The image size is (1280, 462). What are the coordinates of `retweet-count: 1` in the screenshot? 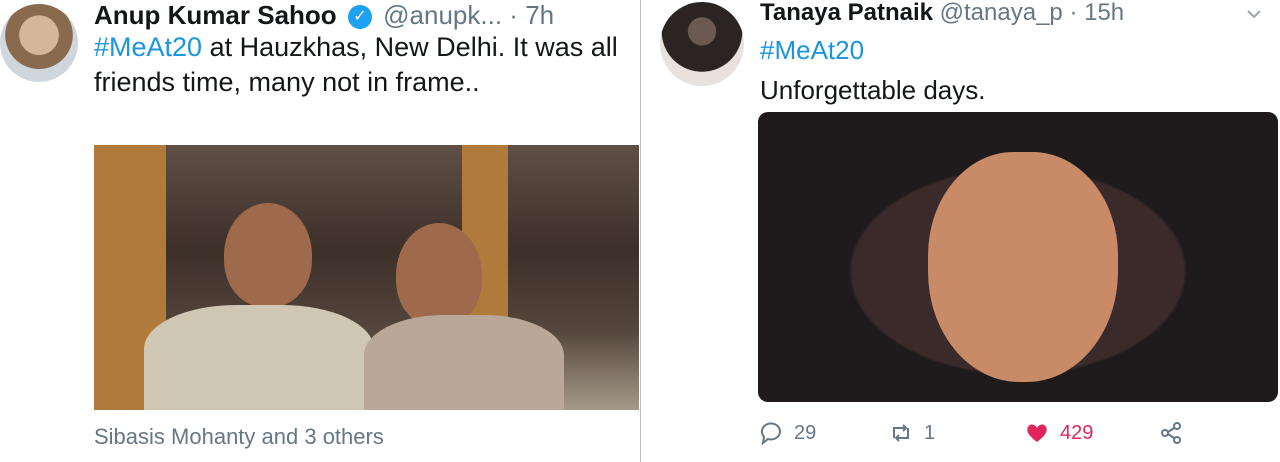 It's located at (930, 432).